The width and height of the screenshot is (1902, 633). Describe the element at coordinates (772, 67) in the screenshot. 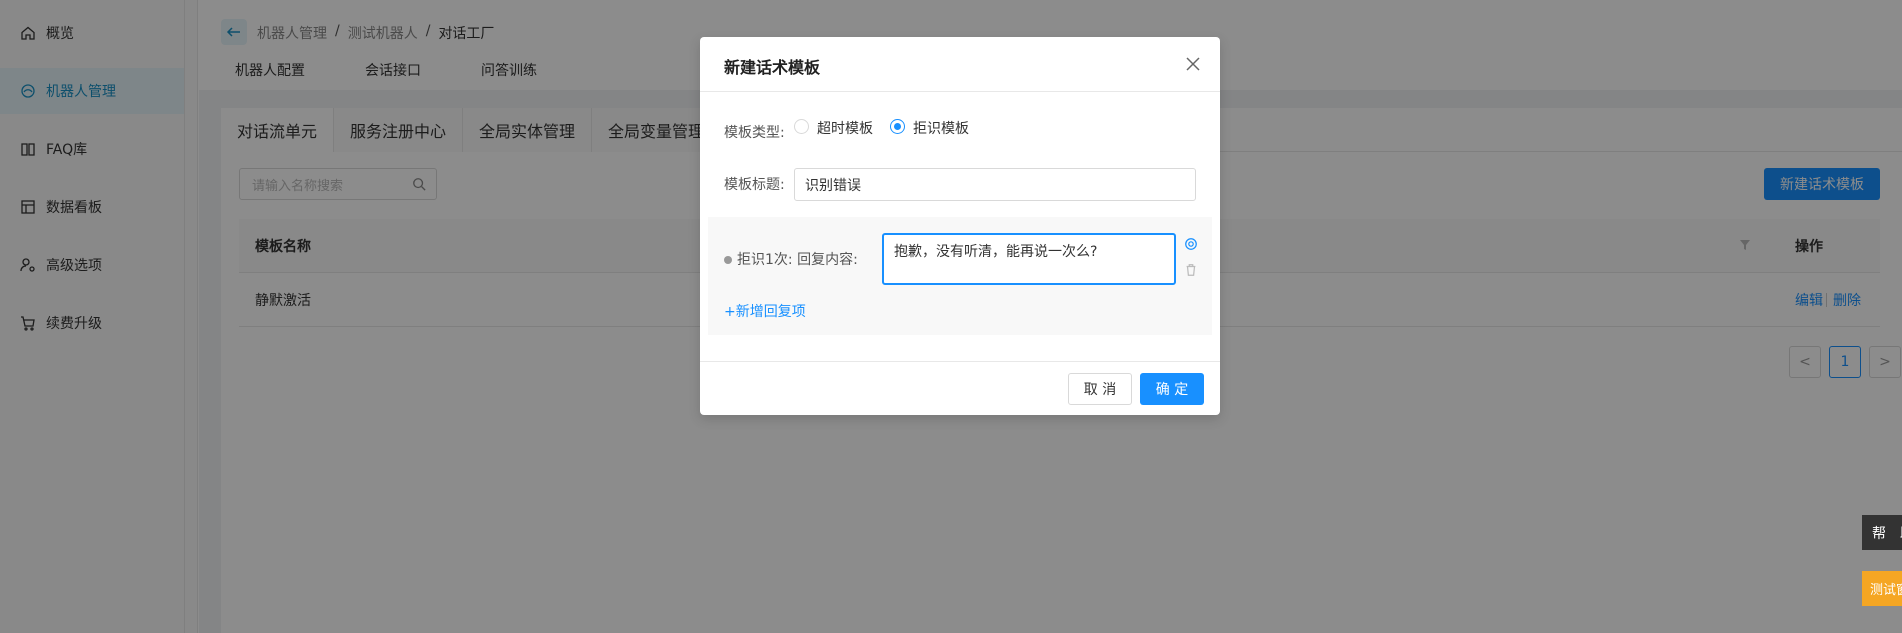

I see `modal-title: 新建话术模板` at that location.